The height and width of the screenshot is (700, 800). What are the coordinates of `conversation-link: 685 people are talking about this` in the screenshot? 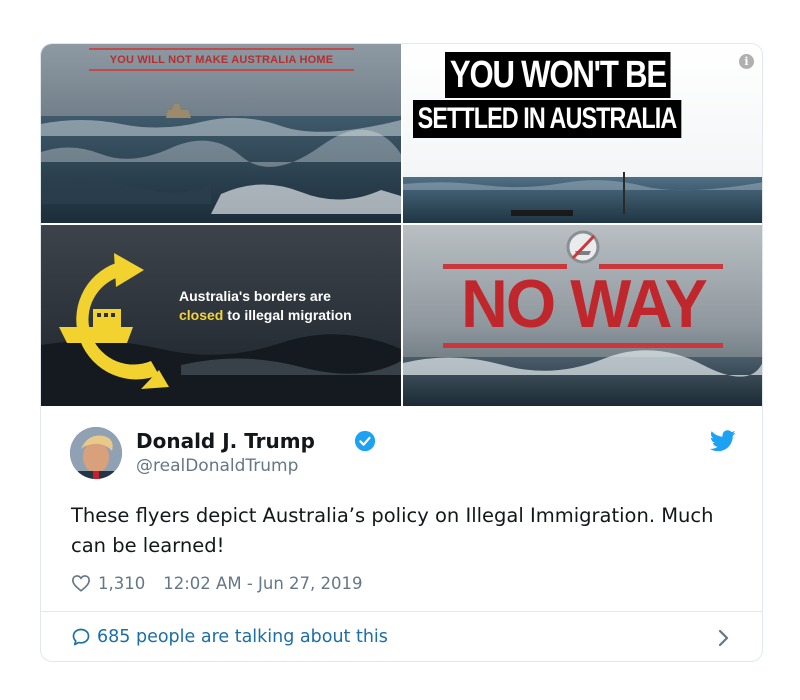 It's located at (401, 636).